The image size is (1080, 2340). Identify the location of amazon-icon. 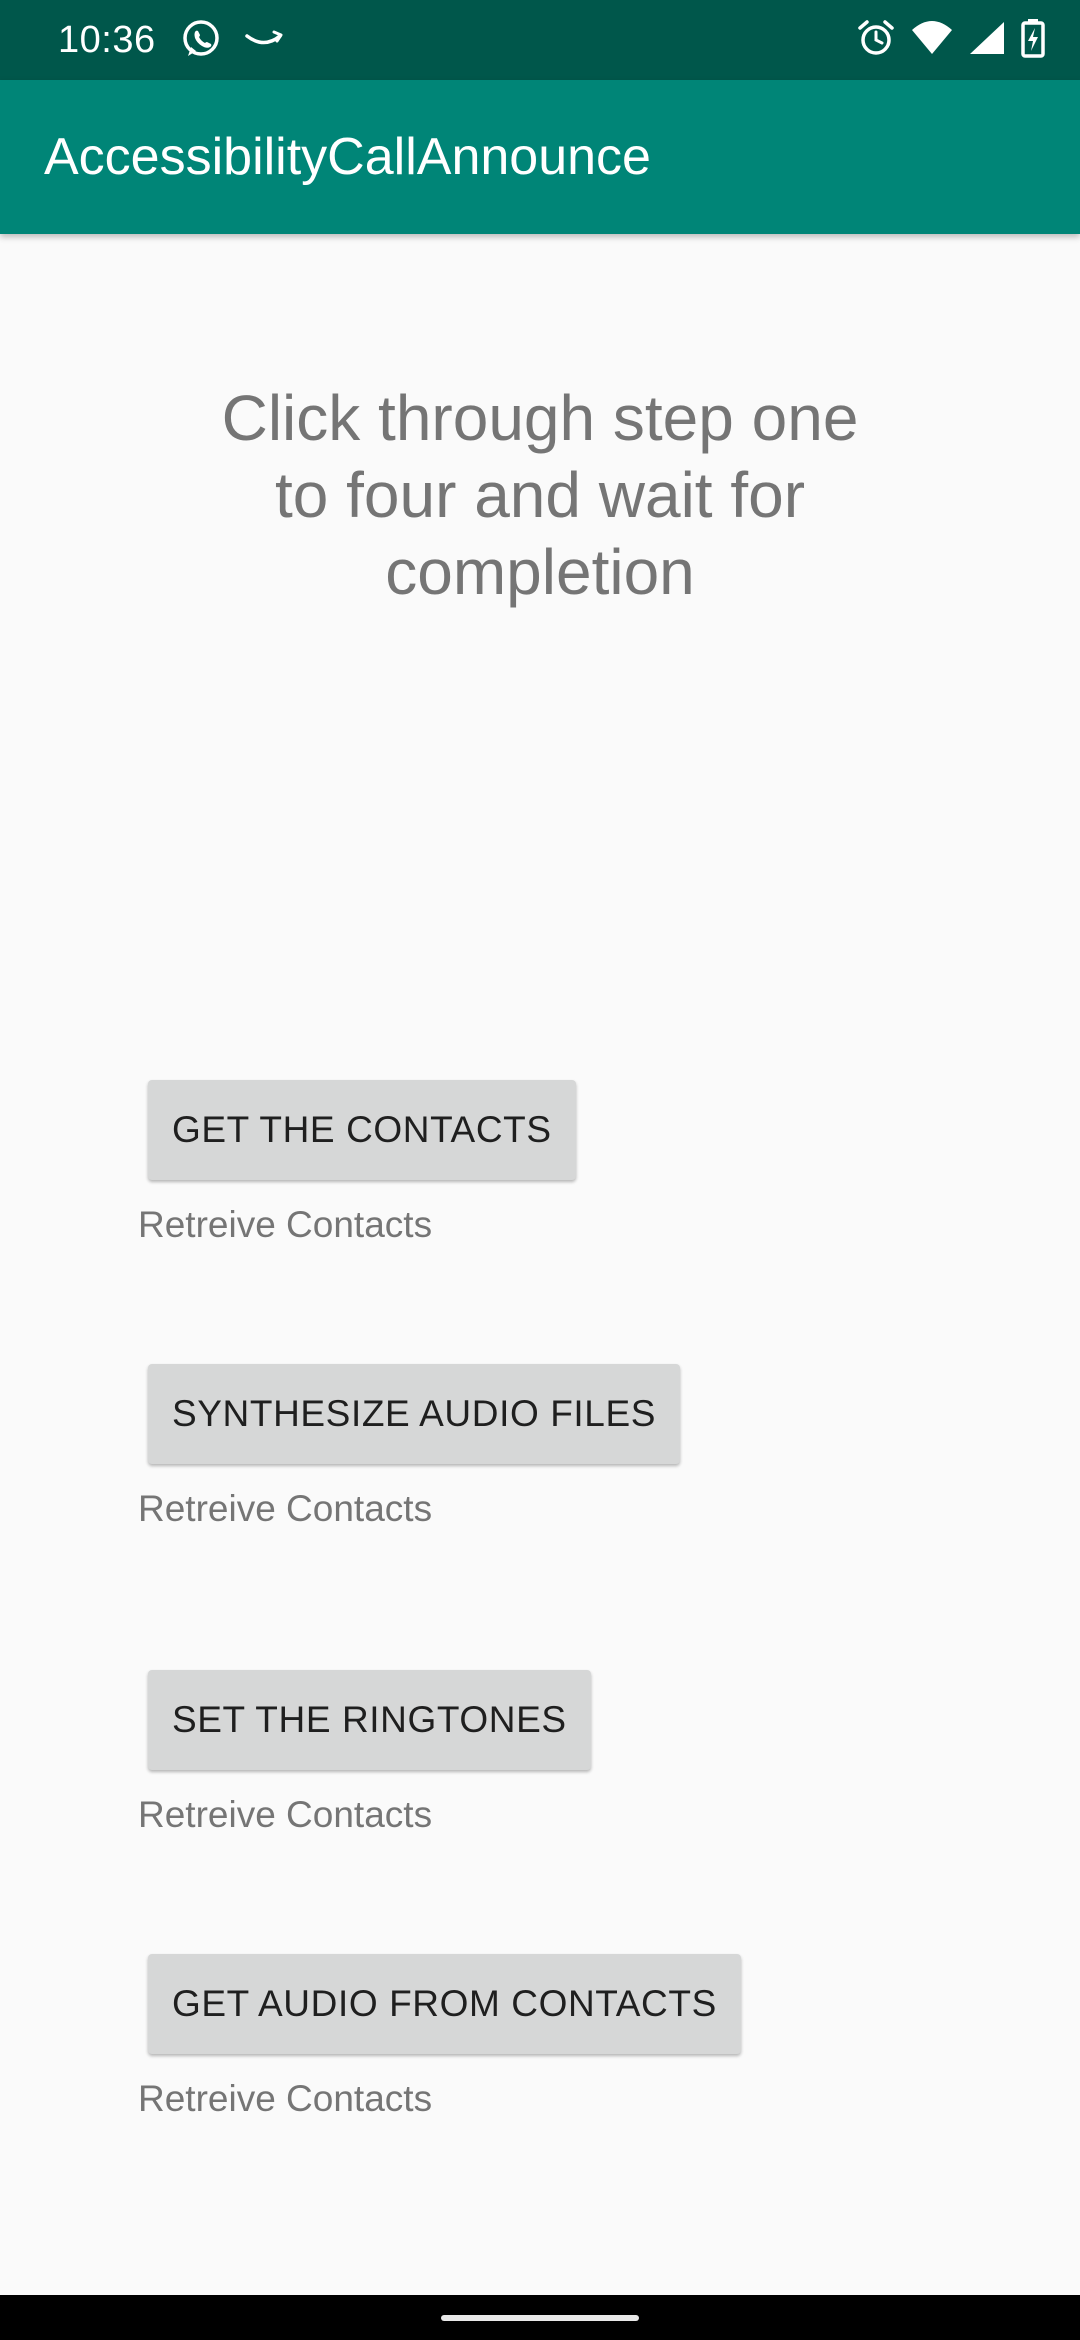
(264, 41).